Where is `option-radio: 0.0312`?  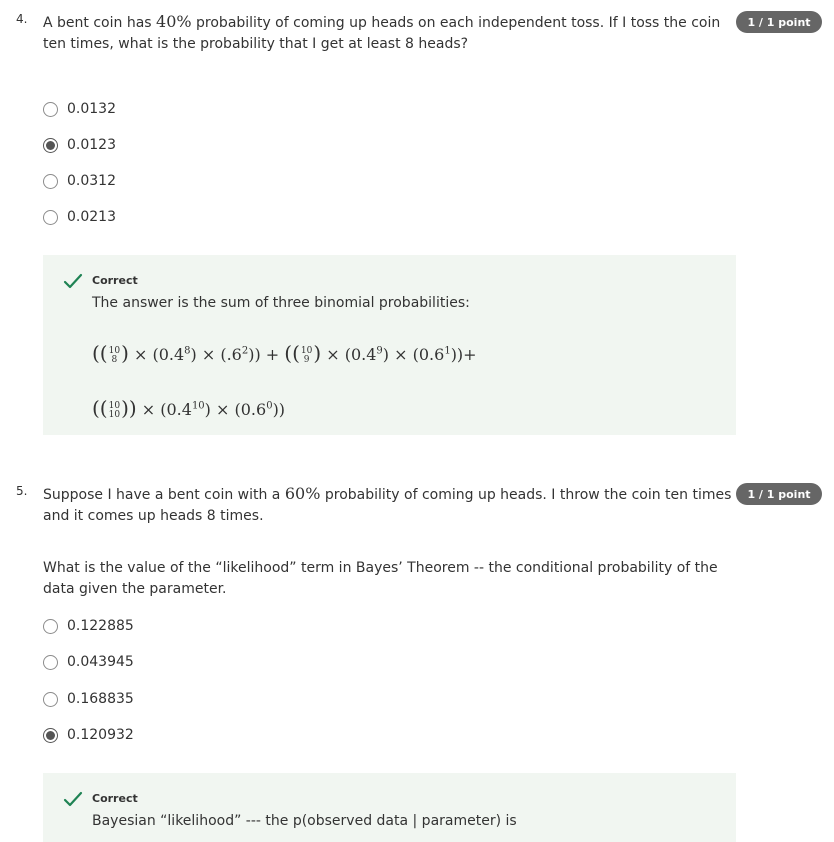
option-radio: 0.0312 is located at coordinates (79, 181).